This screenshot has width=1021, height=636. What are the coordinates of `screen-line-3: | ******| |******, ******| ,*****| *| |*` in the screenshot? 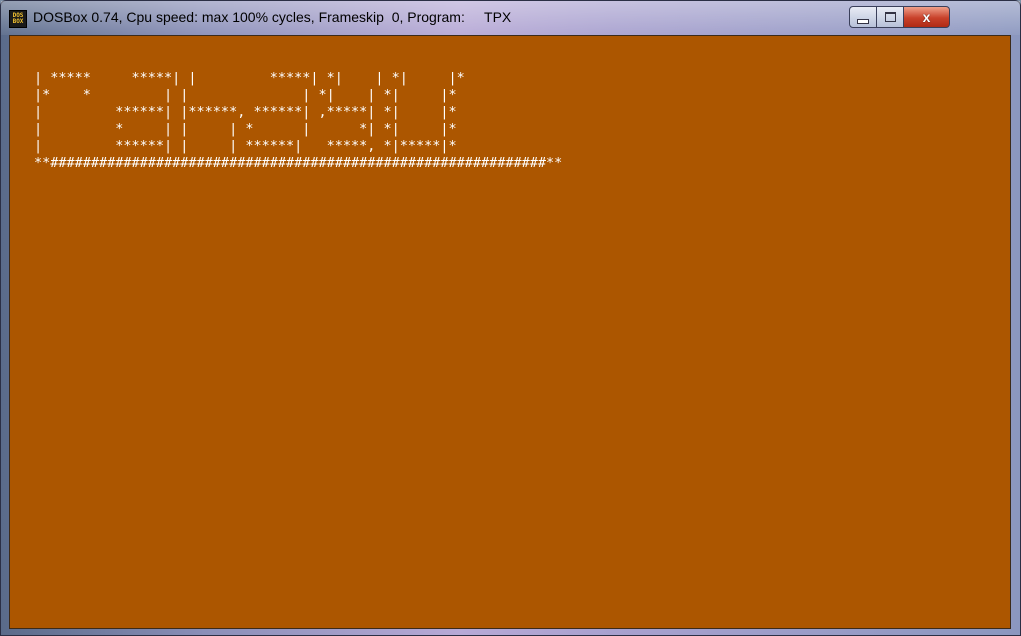 It's located at (245, 112).